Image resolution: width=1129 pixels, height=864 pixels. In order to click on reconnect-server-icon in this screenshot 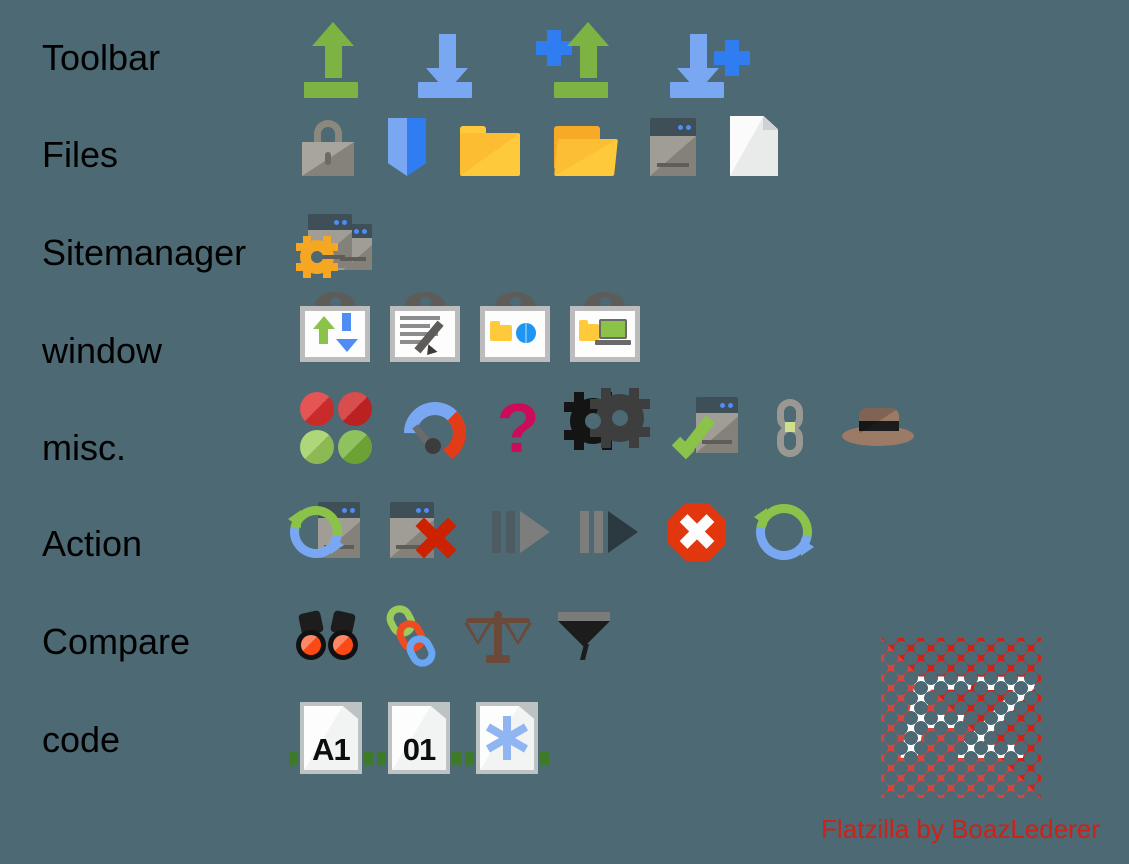, I will do `click(319, 532)`.